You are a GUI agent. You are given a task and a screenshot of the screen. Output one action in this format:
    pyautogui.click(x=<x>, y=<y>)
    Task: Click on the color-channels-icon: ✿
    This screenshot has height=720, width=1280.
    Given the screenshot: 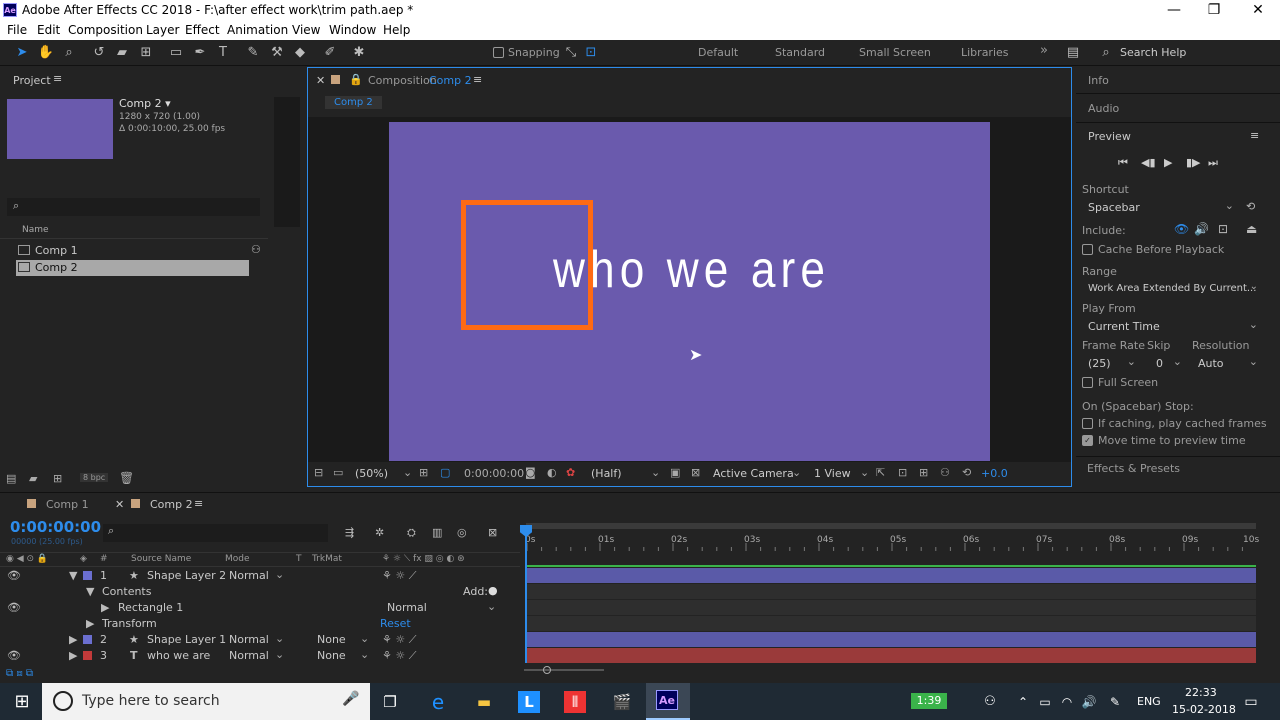 What is the action you would take?
    pyautogui.click(x=570, y=472)
    